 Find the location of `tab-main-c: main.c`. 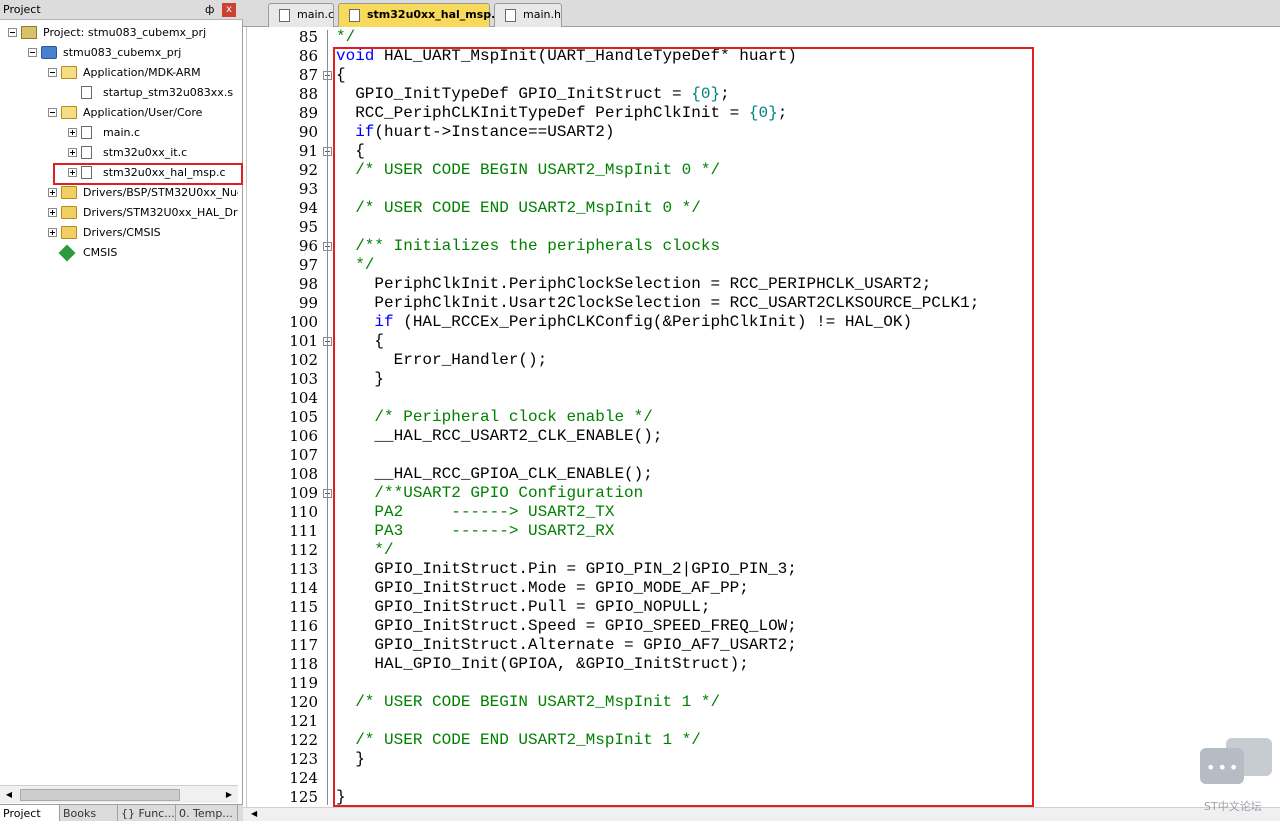

tab-main-c: main.c is located at coordinates (301, 15).